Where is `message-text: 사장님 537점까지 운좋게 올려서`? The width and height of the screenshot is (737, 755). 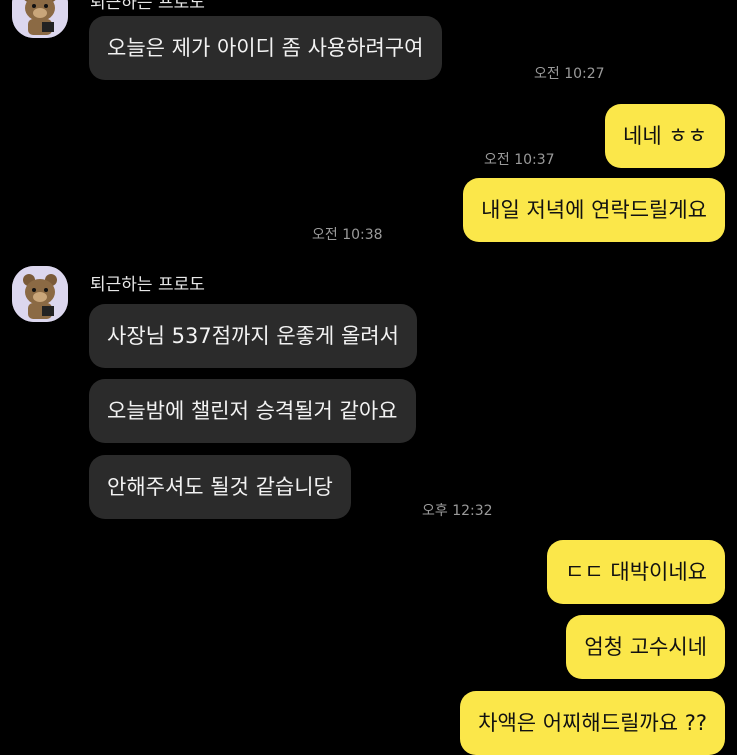 message-text: 사장님 537점까지 운좋게 올려서 is located at coordinates (253, 335).